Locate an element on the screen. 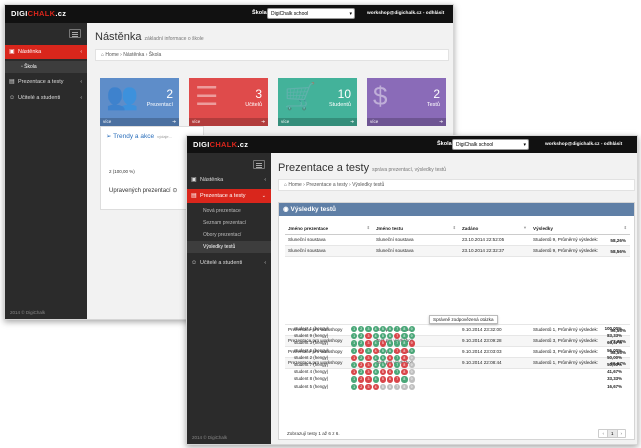 The width and height of the screenshot is (641, 448). breadcrumb-item: Prezentace a testy is located at coordinates (326, 185).